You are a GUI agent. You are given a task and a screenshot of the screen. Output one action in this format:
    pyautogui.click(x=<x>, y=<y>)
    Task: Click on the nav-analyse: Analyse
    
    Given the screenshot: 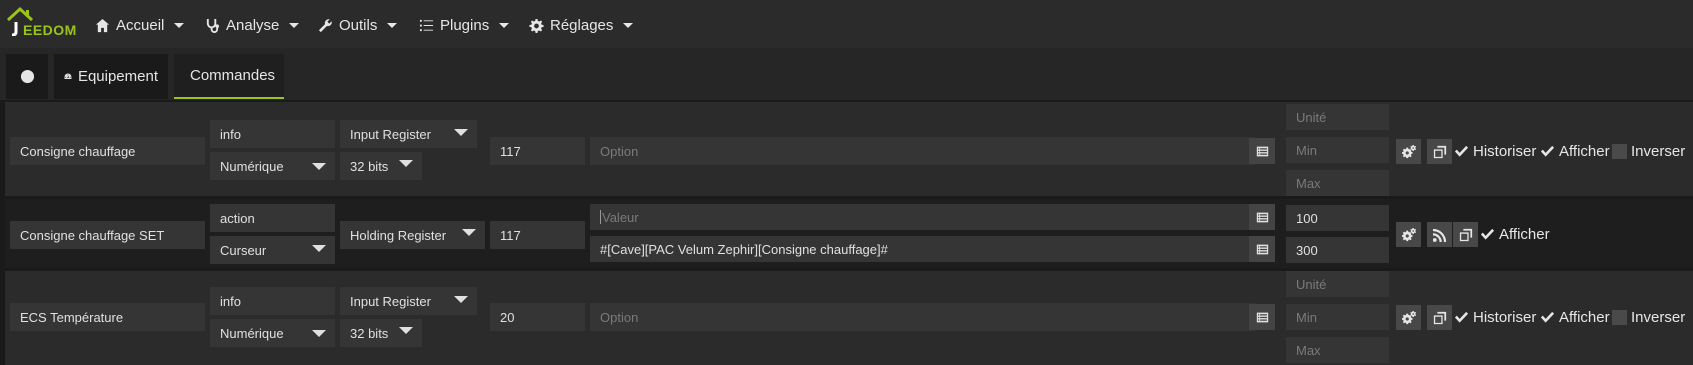 What is the action you would take?
    pyautogui.click(x=252, y=25)
    